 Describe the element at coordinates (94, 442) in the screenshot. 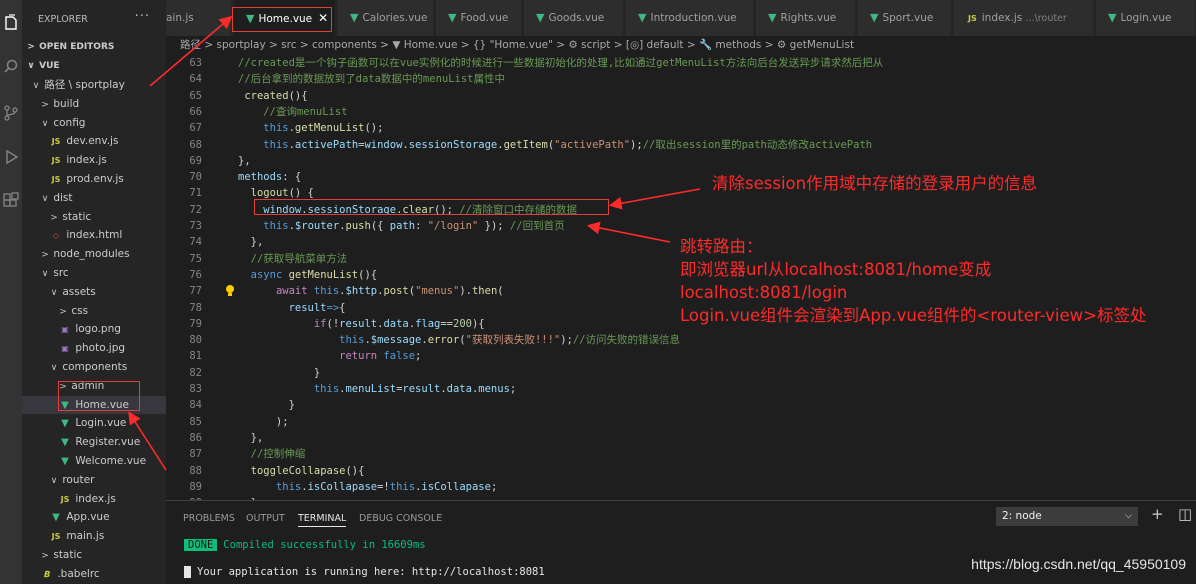

I see `tree-file: ▼ Register.vue` at that location.